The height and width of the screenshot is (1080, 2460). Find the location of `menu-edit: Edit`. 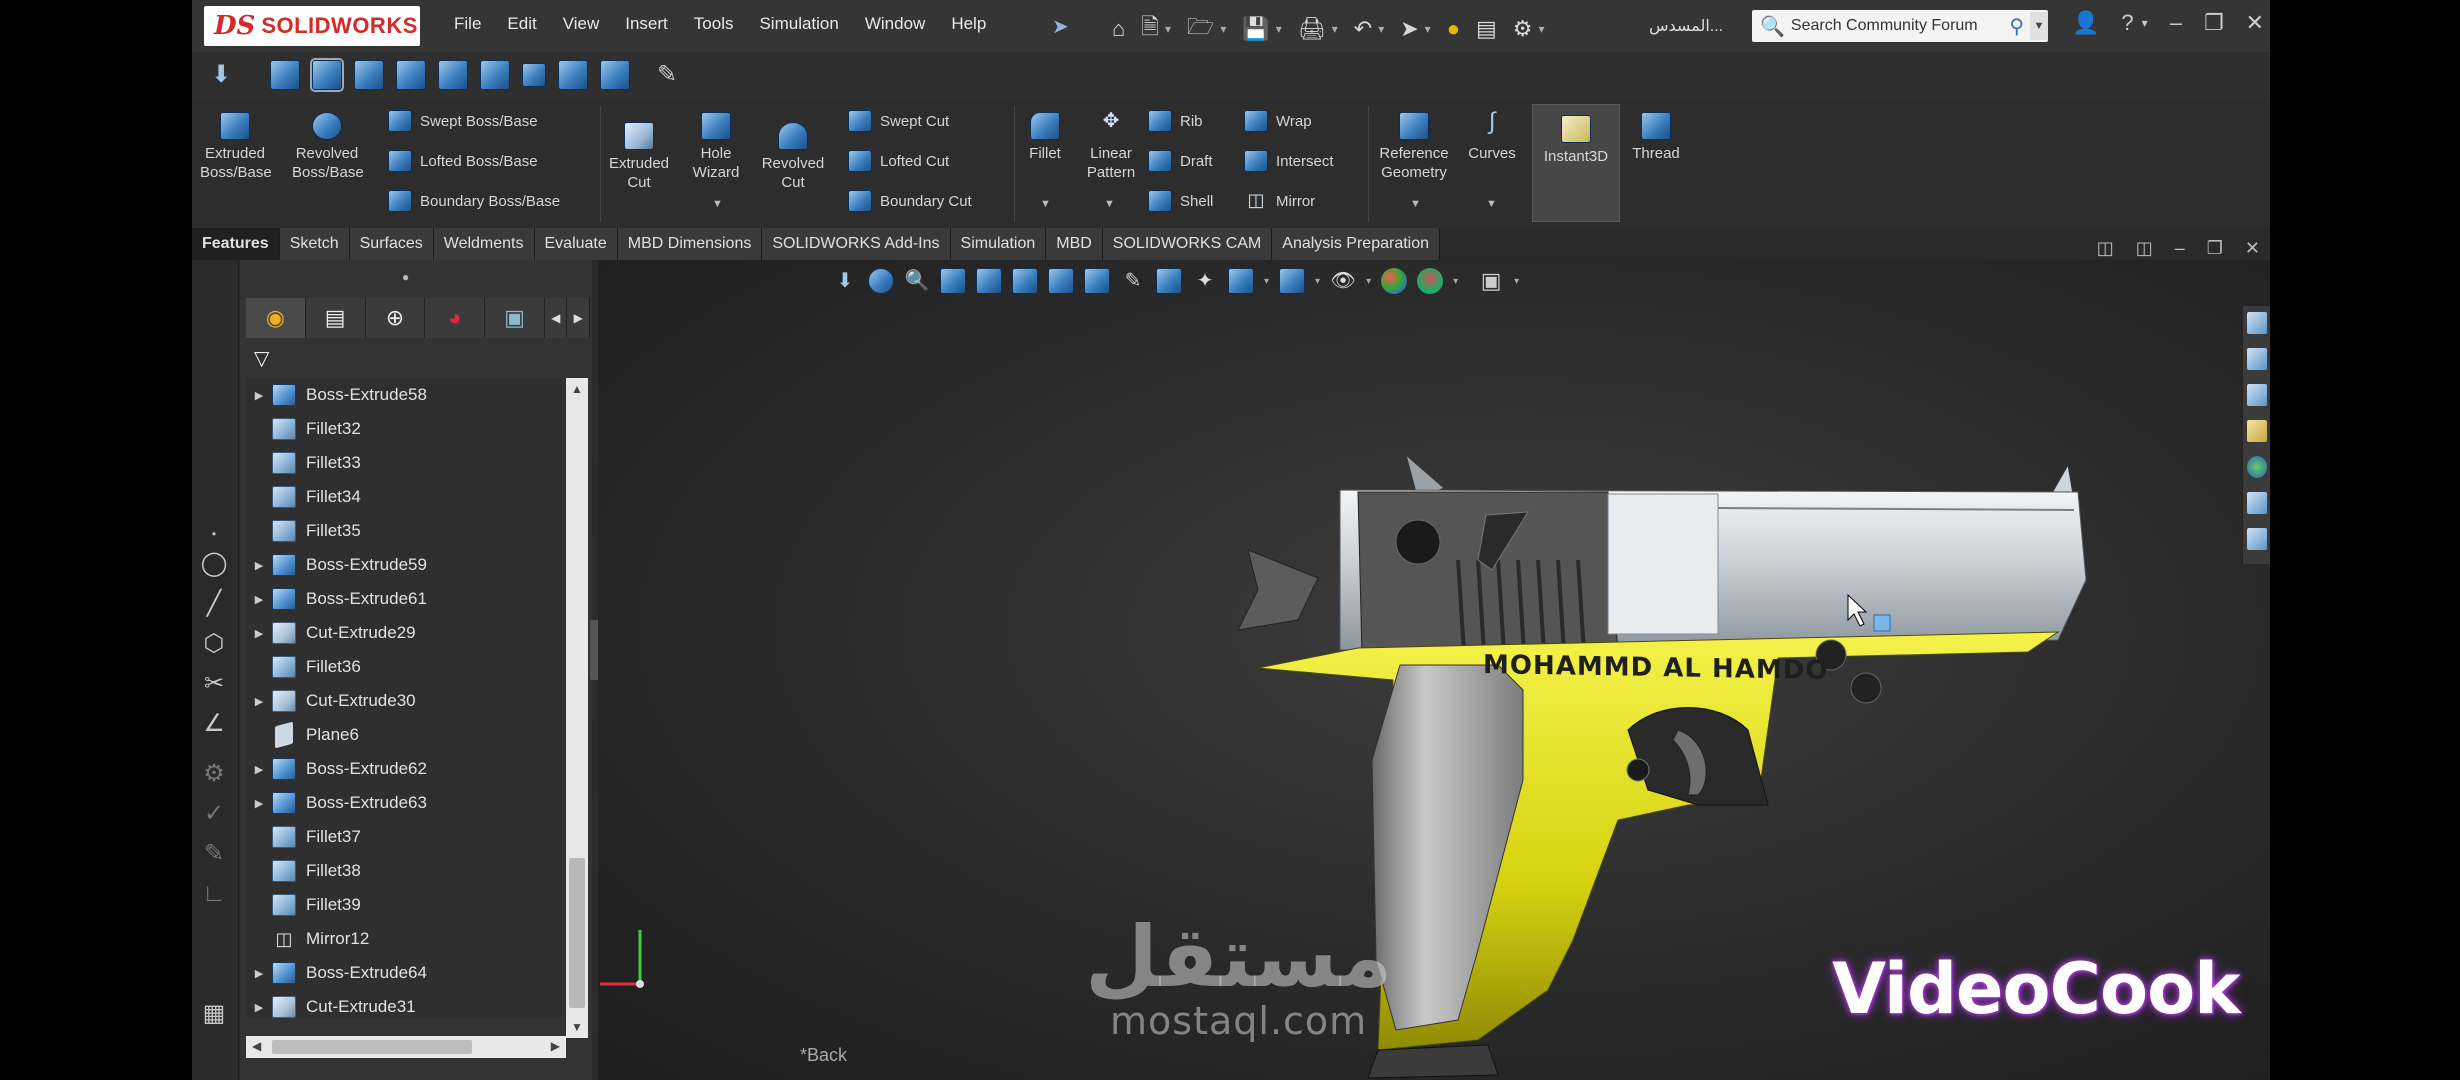

menu-edit: Edit is located at coordinates (521, 24).